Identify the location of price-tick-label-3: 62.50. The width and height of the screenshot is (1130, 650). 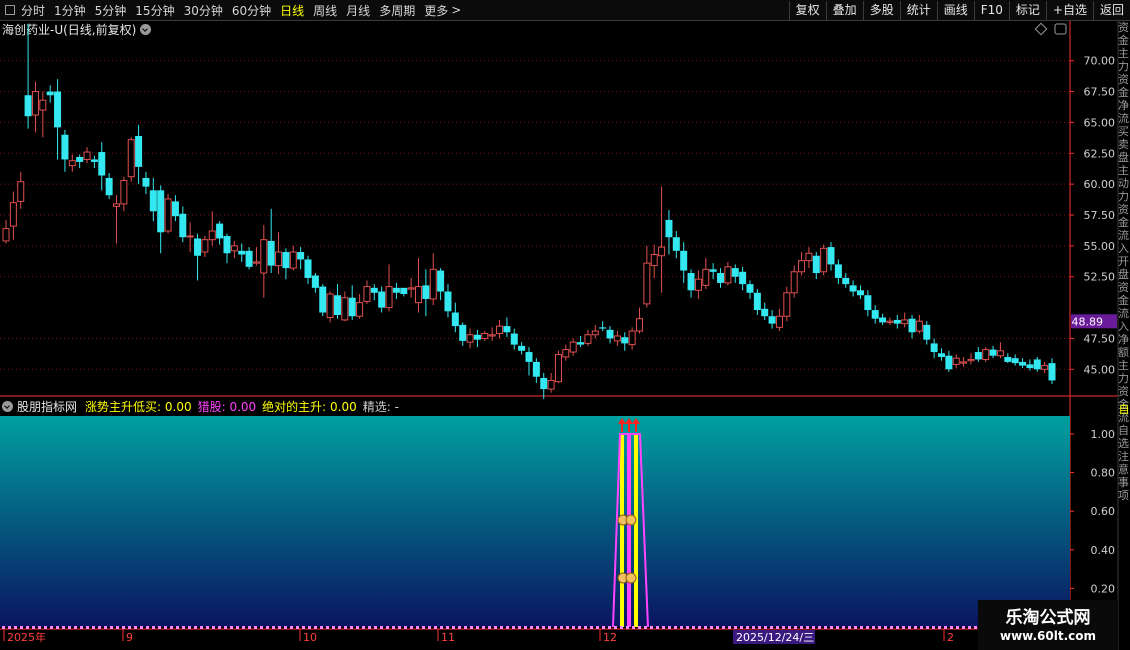
(1100, 153).